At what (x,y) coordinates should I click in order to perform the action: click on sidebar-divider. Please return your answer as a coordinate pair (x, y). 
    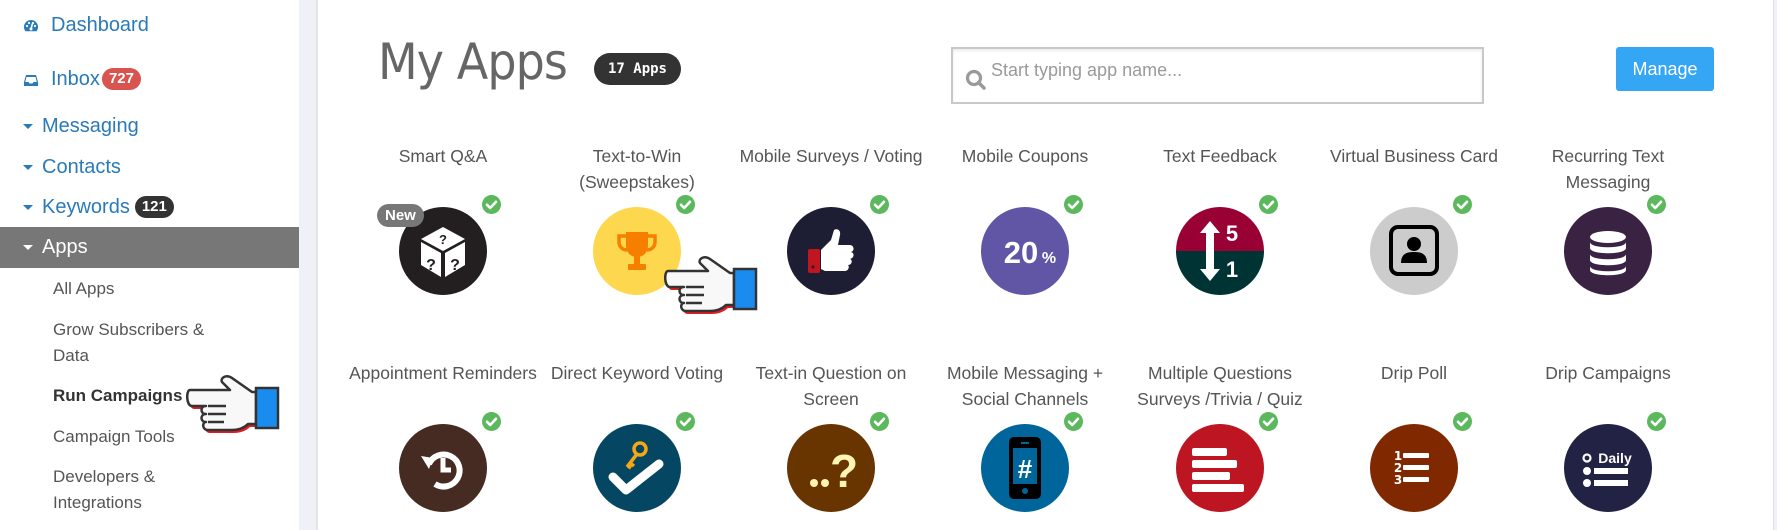
    Looking at the image, I should click on (308, 265).